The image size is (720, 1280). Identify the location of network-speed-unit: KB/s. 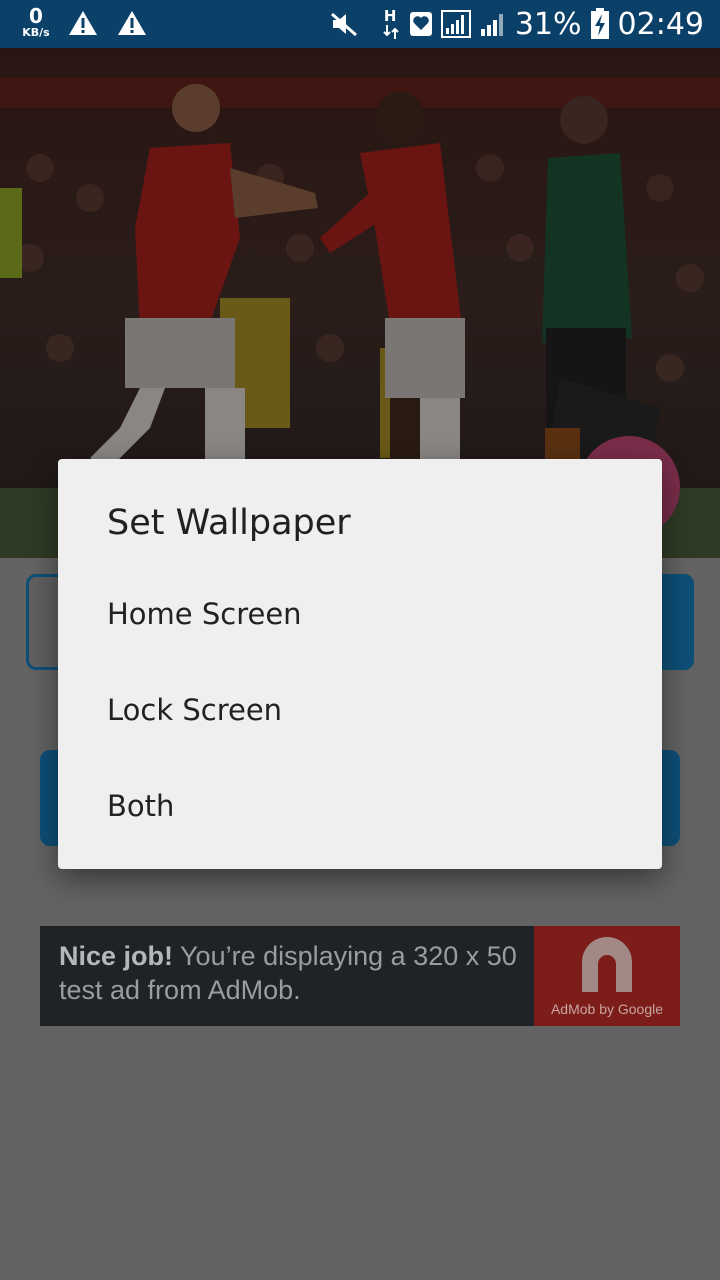
(36, 32).